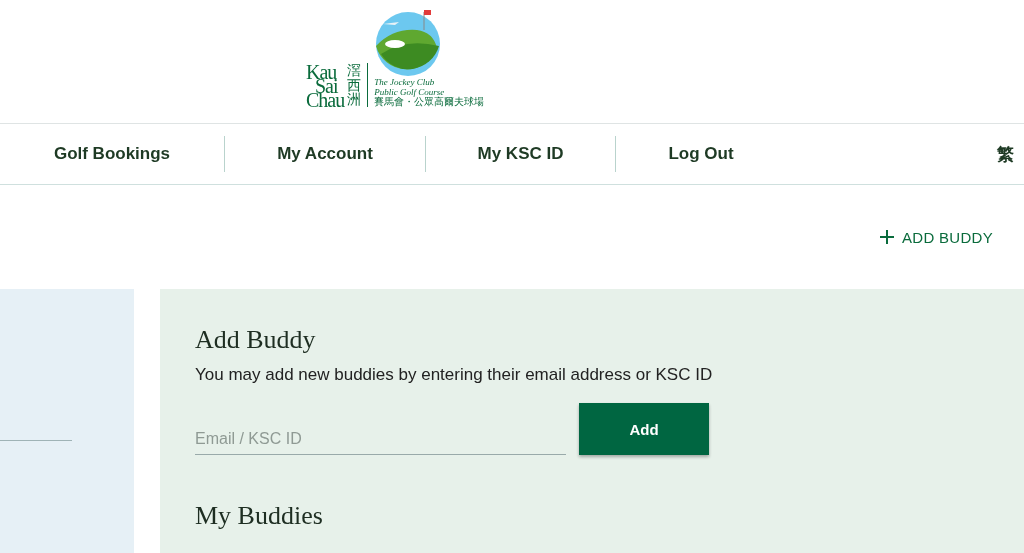 The image size is (1024, 553). Describe the element at coordinates (380, 439) in the screenshot. I see `email-field: Email / KSC ID` at that location.